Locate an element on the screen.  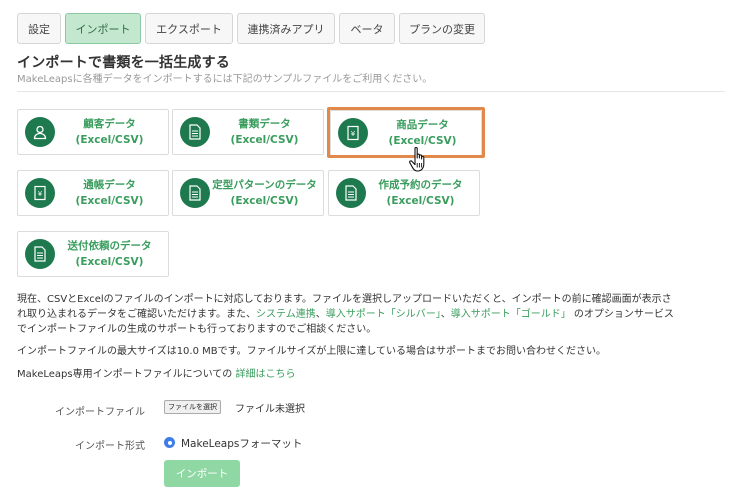
tab-plan-change: プランの変更 is located at coordinates (442, 28).